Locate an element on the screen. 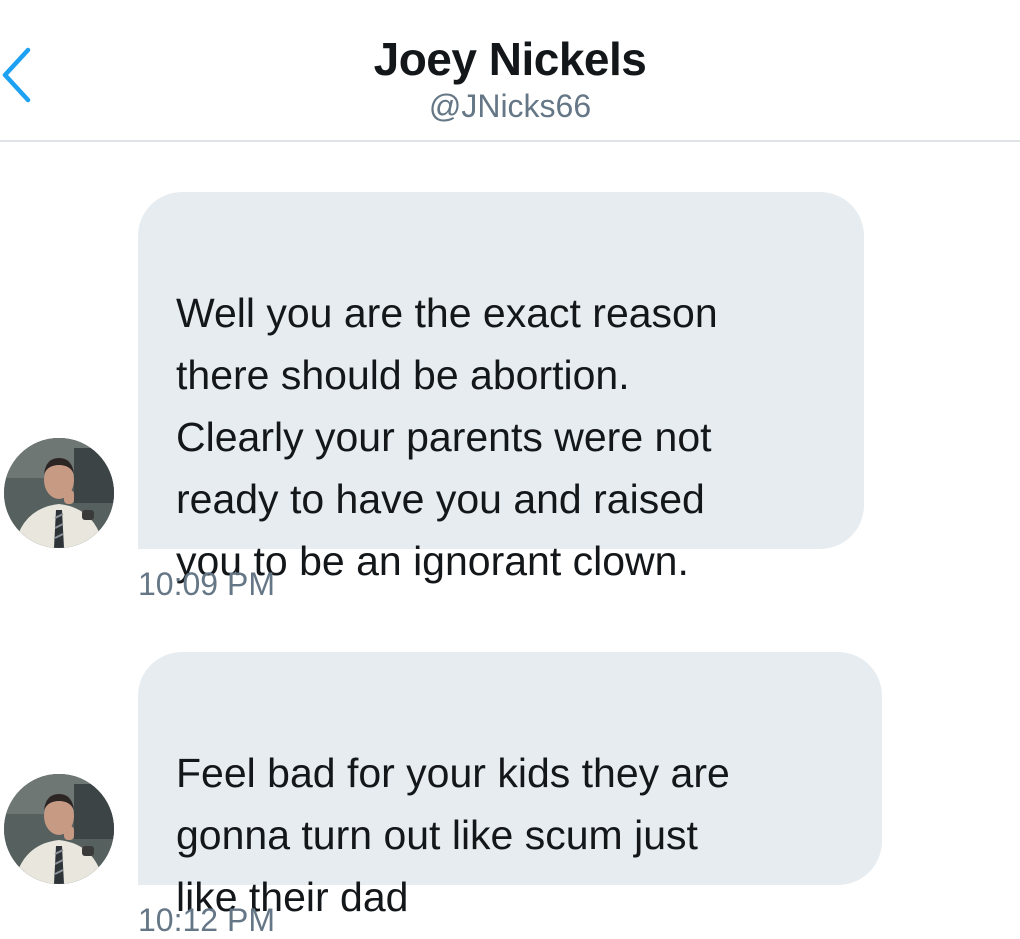  message-timestamp: 10:12 PM is located at coordinates (206, 920).